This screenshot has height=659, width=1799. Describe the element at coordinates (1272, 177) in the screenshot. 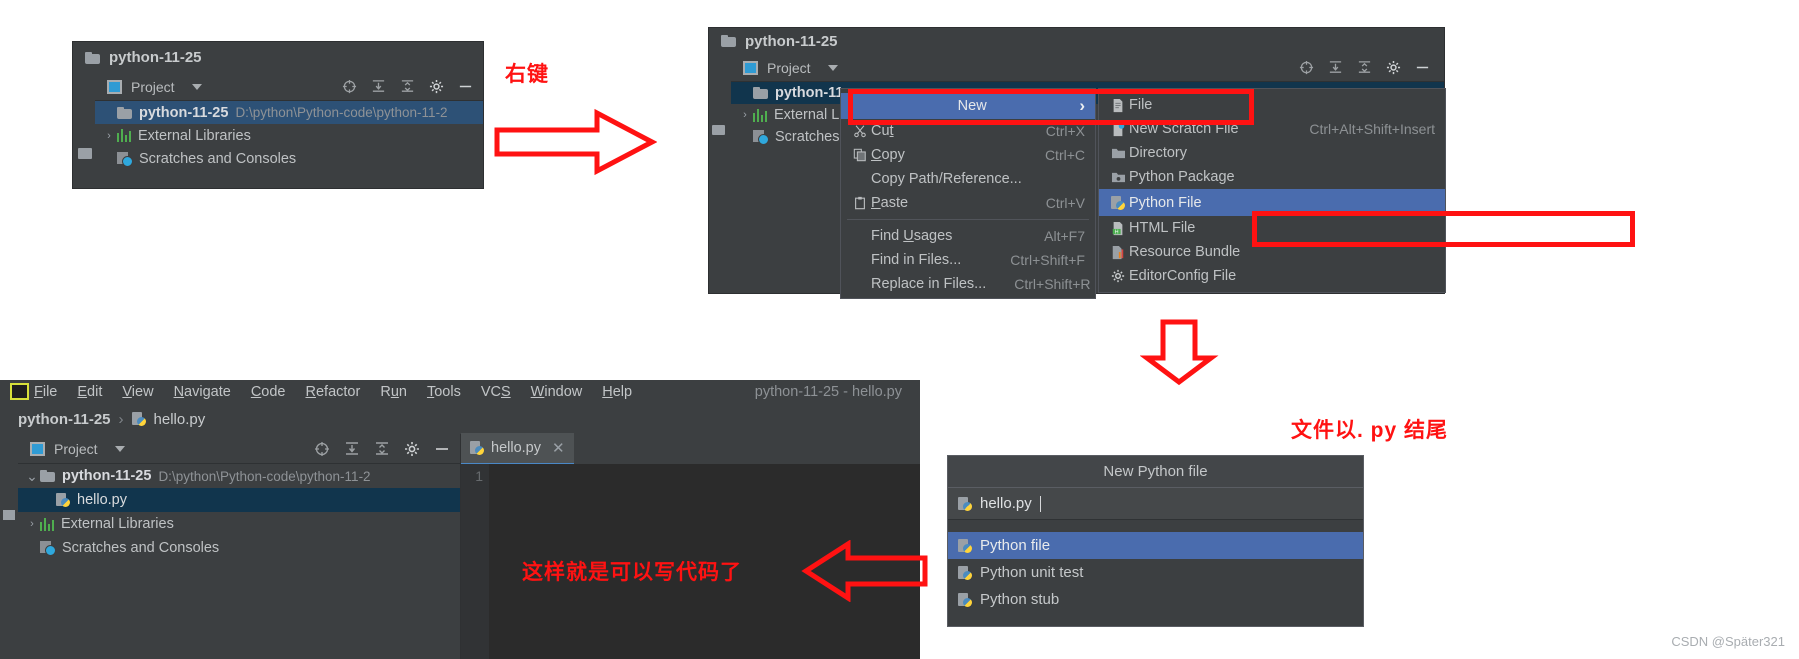

I see `submenu-item-python-package: Python Package` at that location.